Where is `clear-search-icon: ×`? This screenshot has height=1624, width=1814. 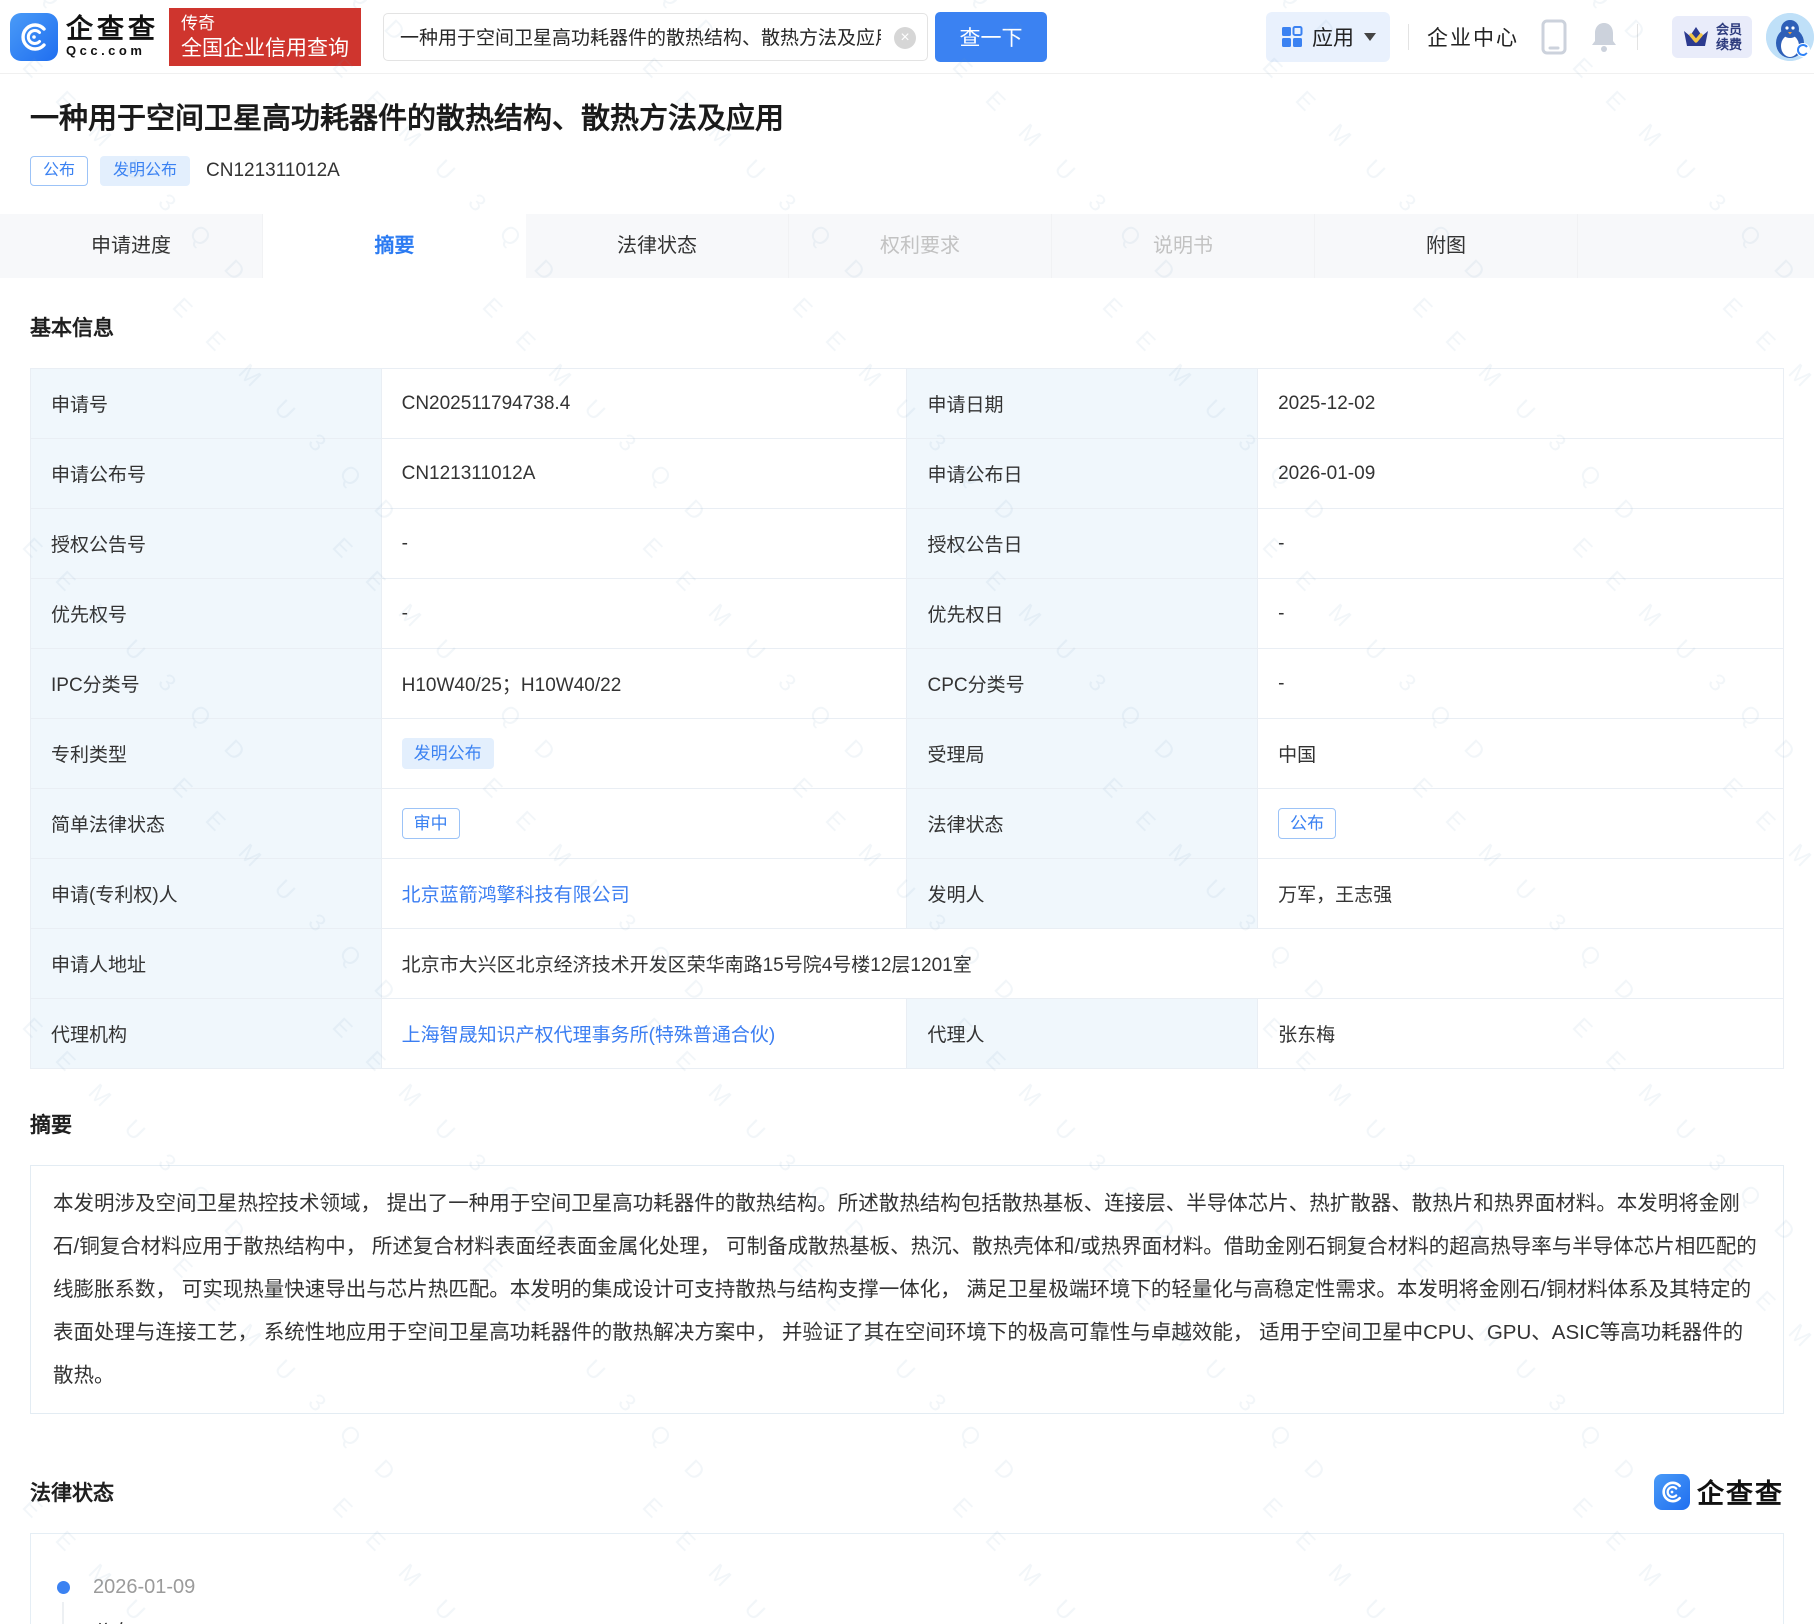 clear-search-icon: × is located at coordinates (905, 37).